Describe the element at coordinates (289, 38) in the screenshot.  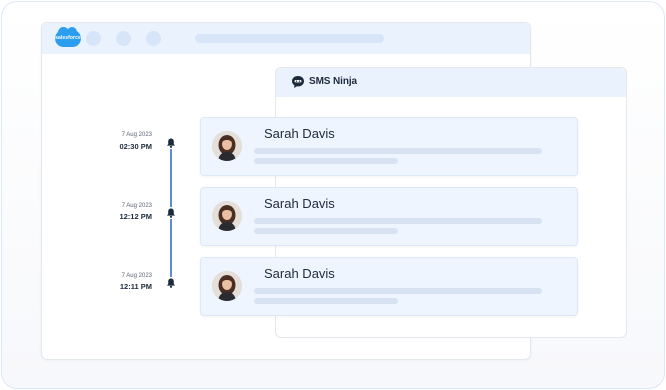
I see `header-search-bar` at that location.